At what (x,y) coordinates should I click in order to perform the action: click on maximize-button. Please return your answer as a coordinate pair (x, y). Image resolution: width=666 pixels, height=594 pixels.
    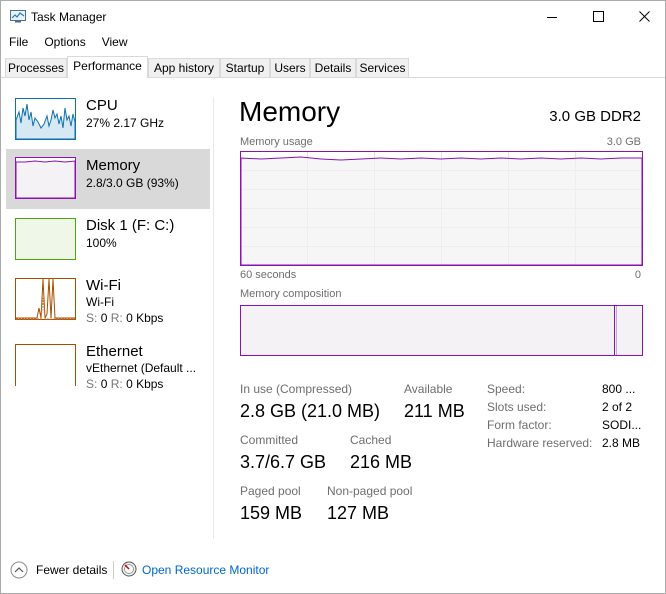
    Looking at the image, I should click on (598, 16).